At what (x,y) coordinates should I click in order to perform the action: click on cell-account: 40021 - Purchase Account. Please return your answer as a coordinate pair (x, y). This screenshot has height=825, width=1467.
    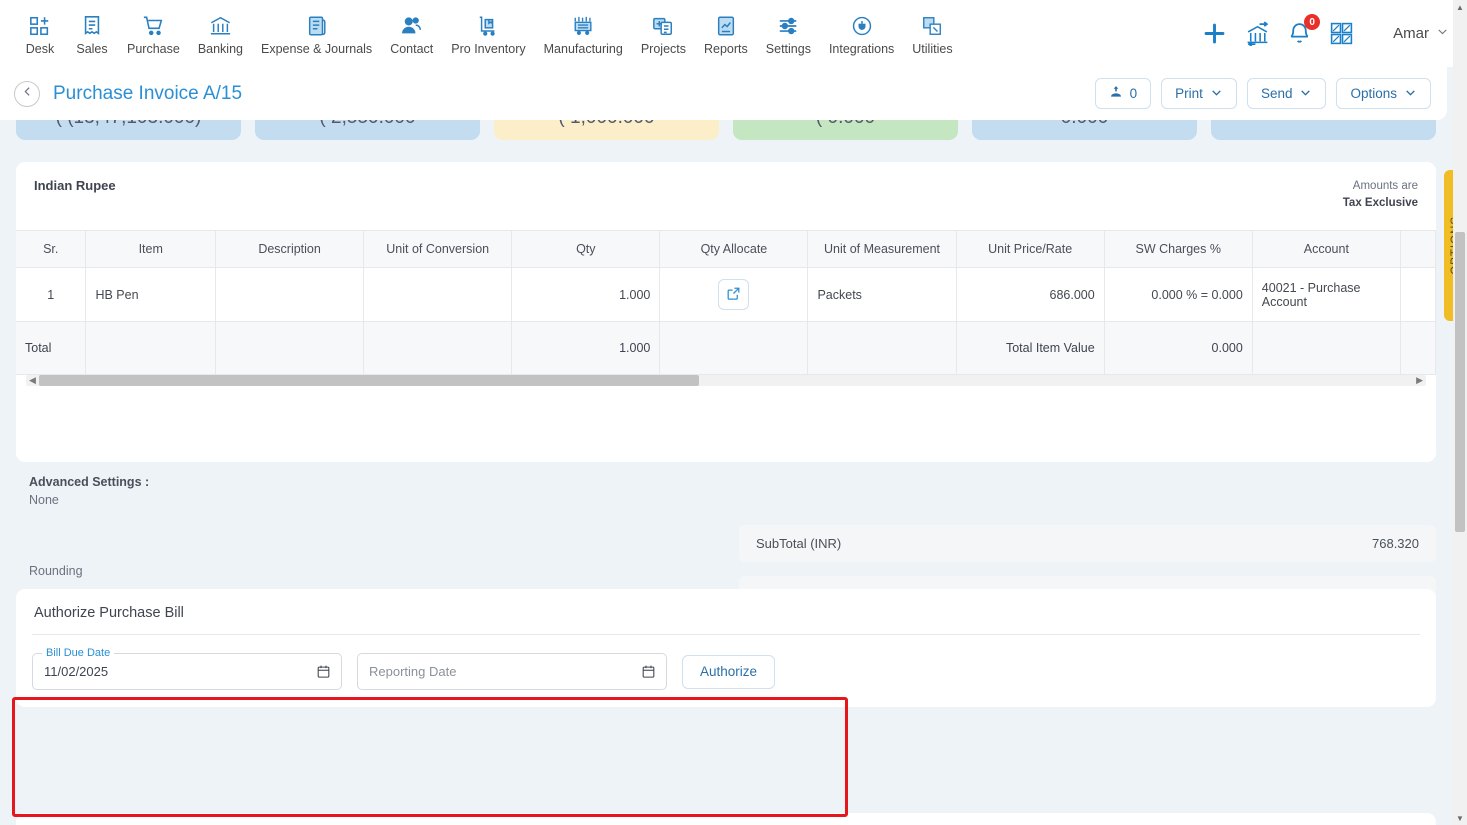
    Looking at the image, I should click on (1326, 295).